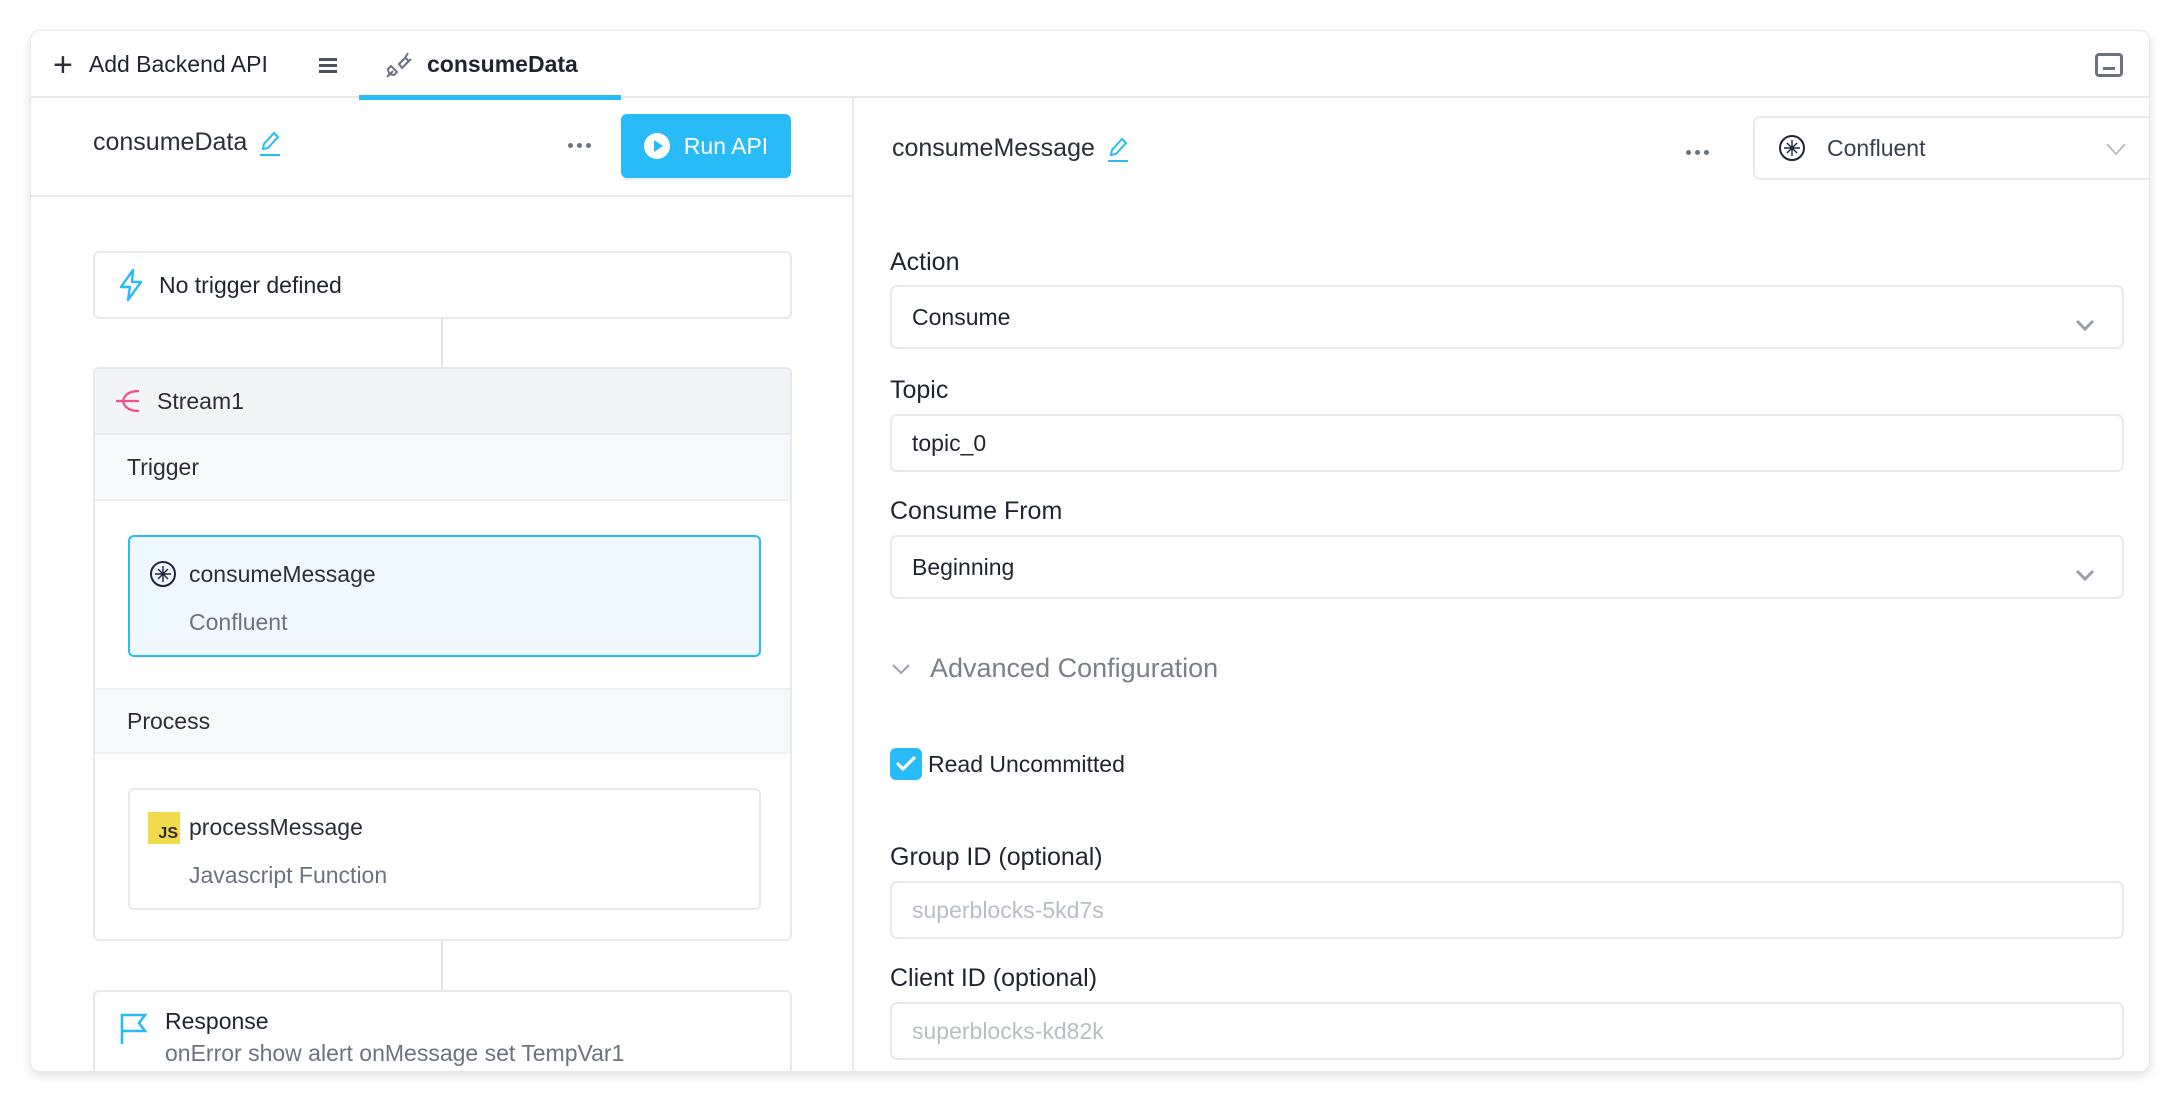  Describe the element at coordinates (1507, 317) in the screenshot. I see `action-select: Consume` at that location.